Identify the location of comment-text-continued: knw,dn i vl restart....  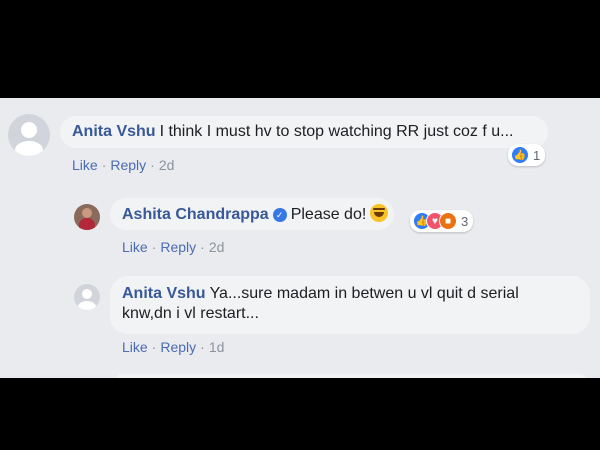
(190, 313).